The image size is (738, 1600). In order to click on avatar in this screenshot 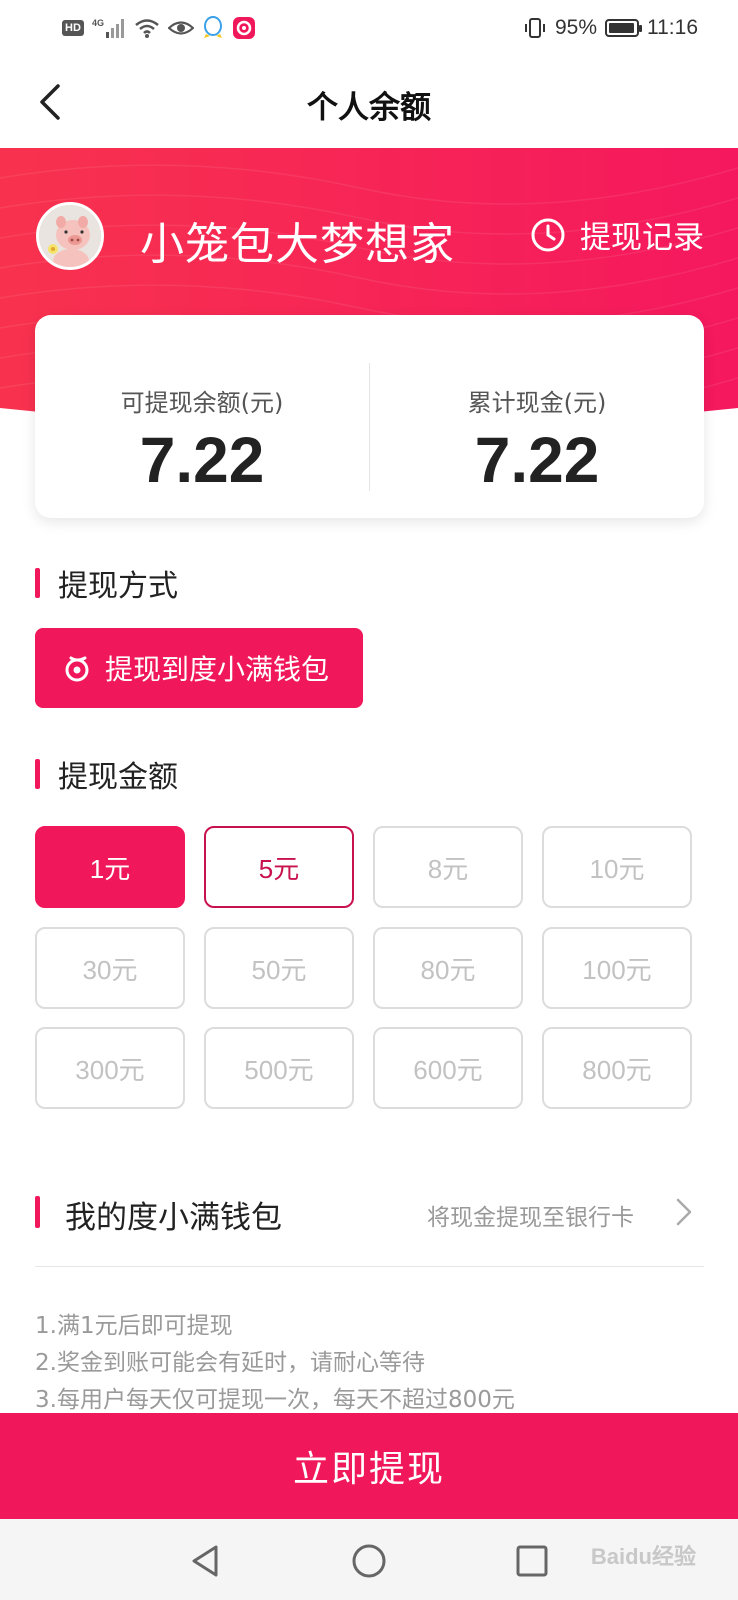, I will do `click(70, 236)`.